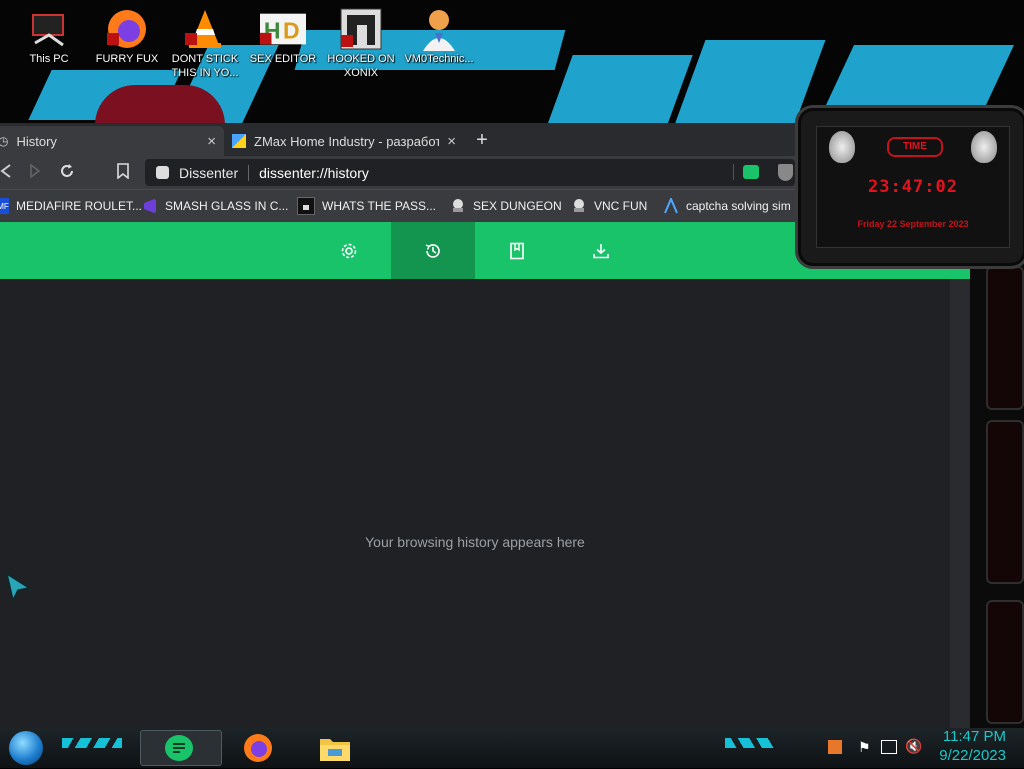  I want to click on downloads-tab, so click(601, 250).